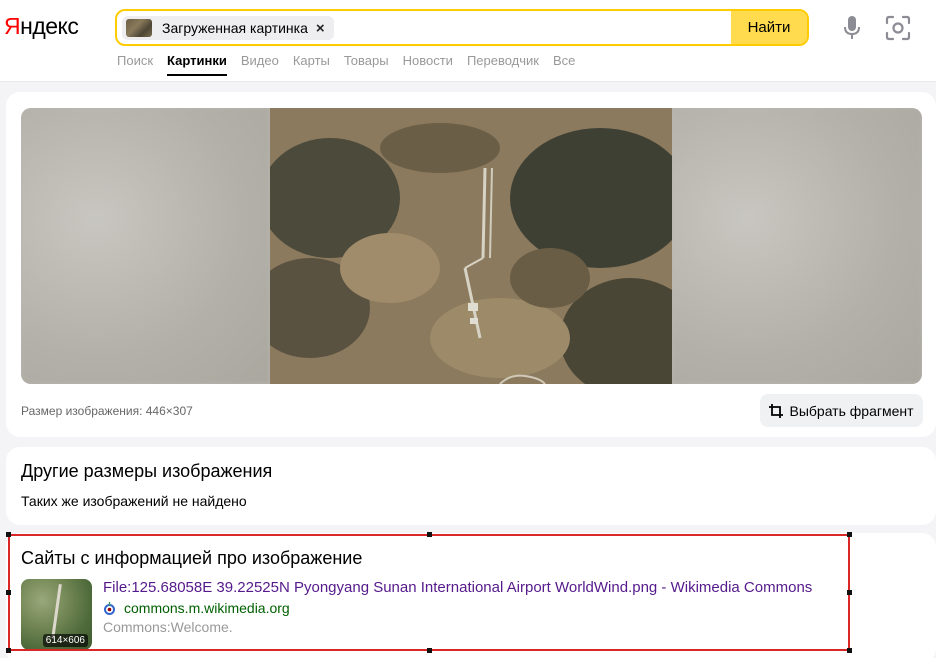  I want to click on chip-thumbnail, so click(139, 28).